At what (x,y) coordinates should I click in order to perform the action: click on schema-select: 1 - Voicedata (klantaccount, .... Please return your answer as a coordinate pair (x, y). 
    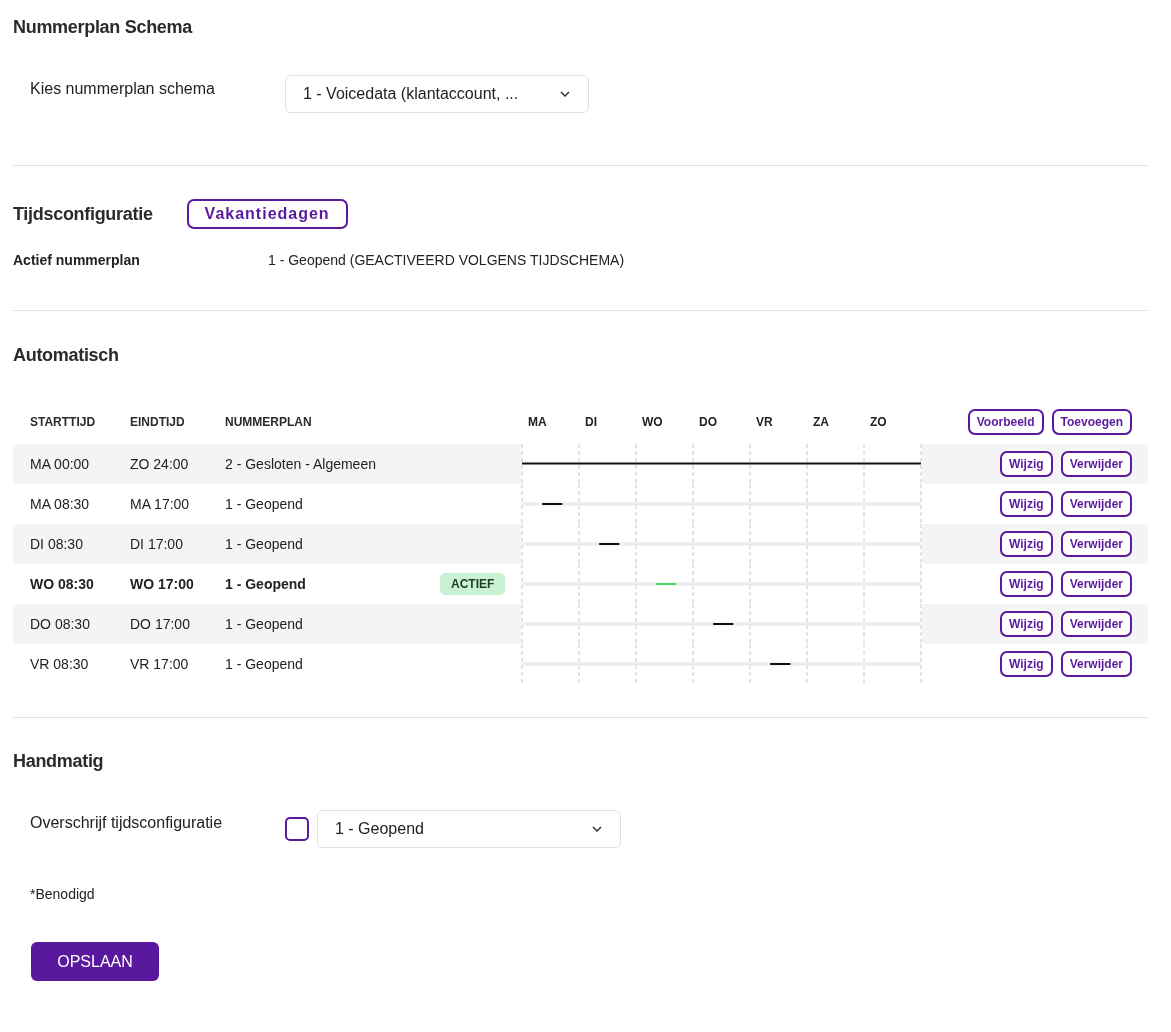
    Looking at the image, I should click on (437, 94).